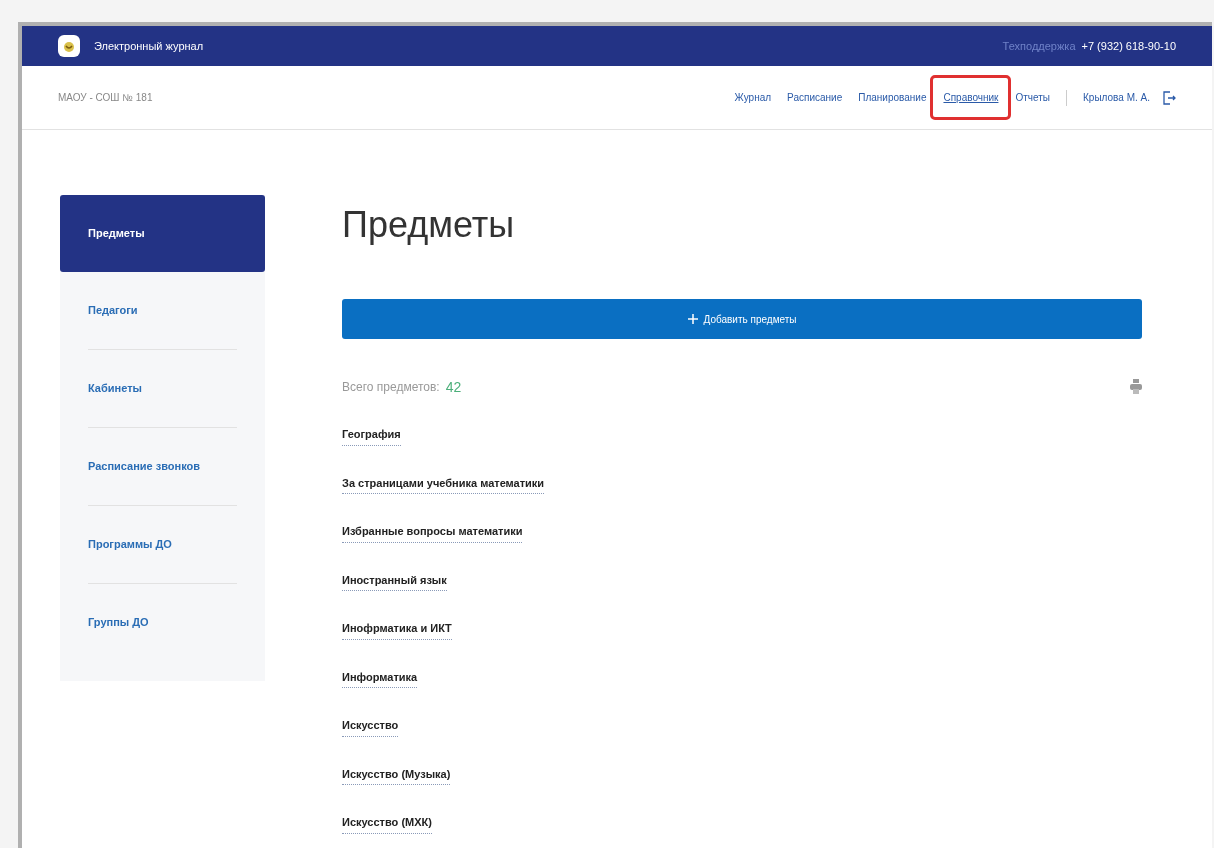  What do you see at coordinates (162, 622) in the screenshot?
I see `sidebar-item: Группы ДО` at bounding box center [162, 622].